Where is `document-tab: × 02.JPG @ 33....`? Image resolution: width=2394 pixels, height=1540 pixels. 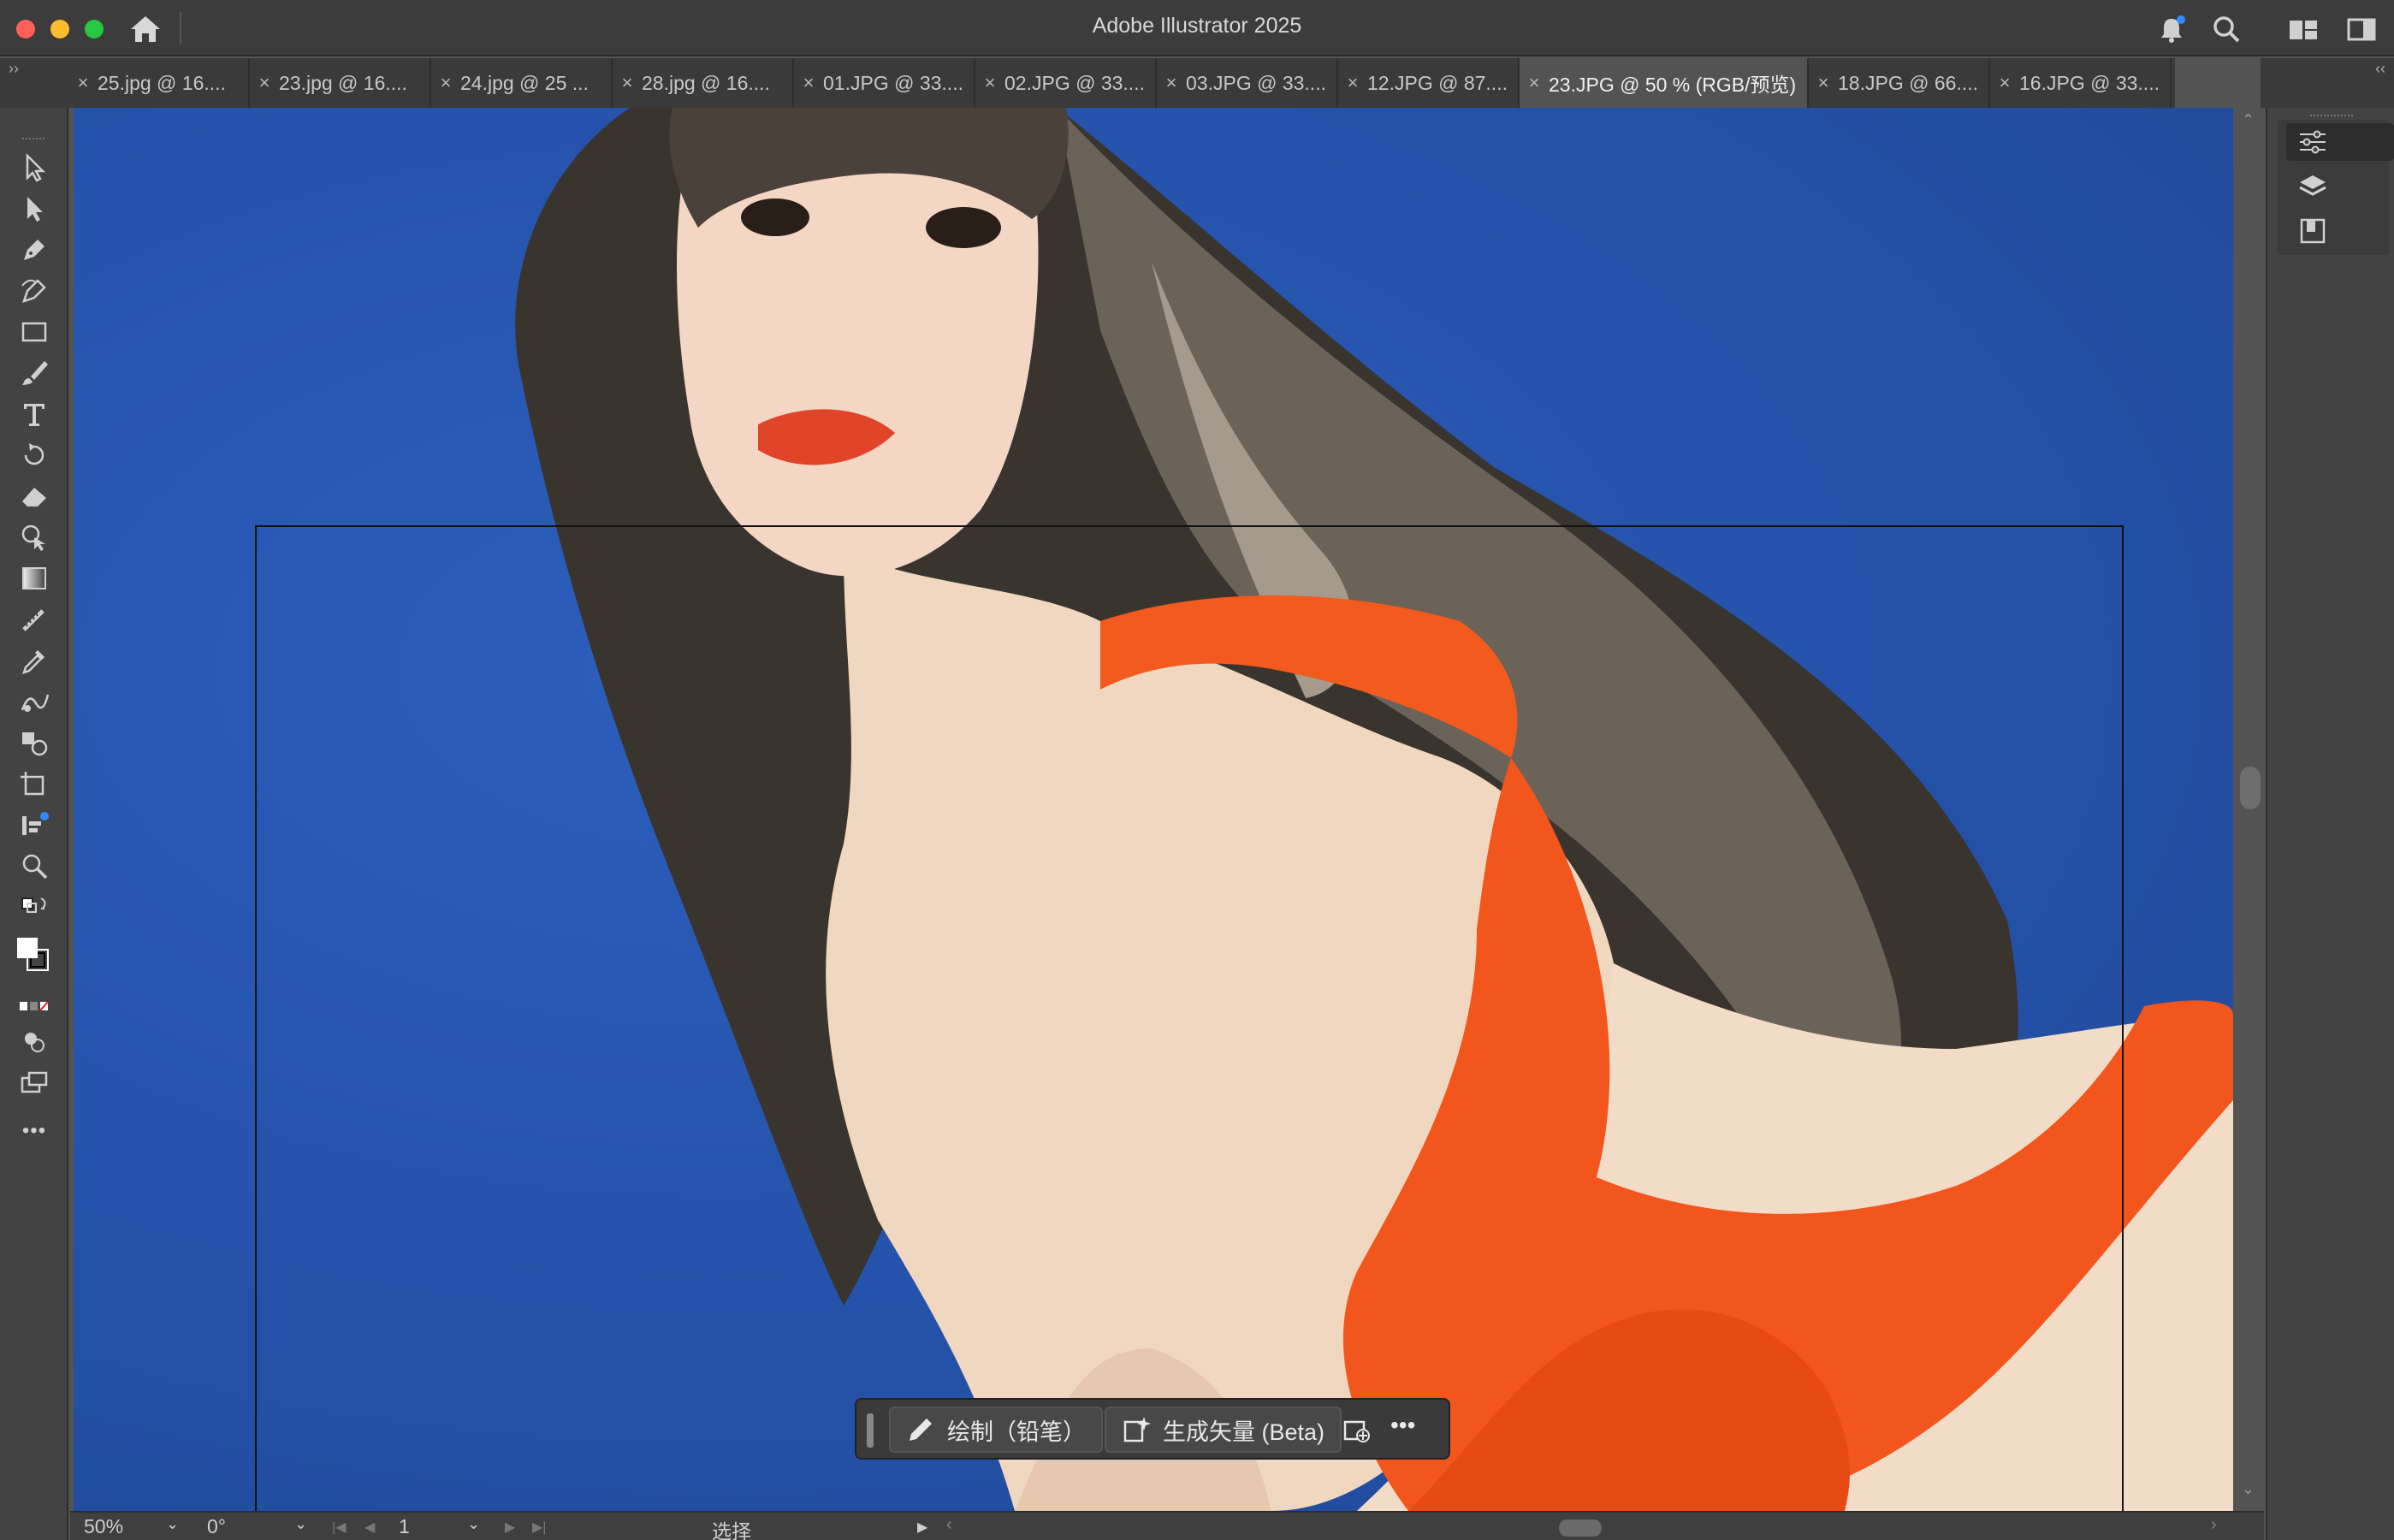
document-tab: × 02.JPG @ 33.... is located at coordinates (1066, 83).